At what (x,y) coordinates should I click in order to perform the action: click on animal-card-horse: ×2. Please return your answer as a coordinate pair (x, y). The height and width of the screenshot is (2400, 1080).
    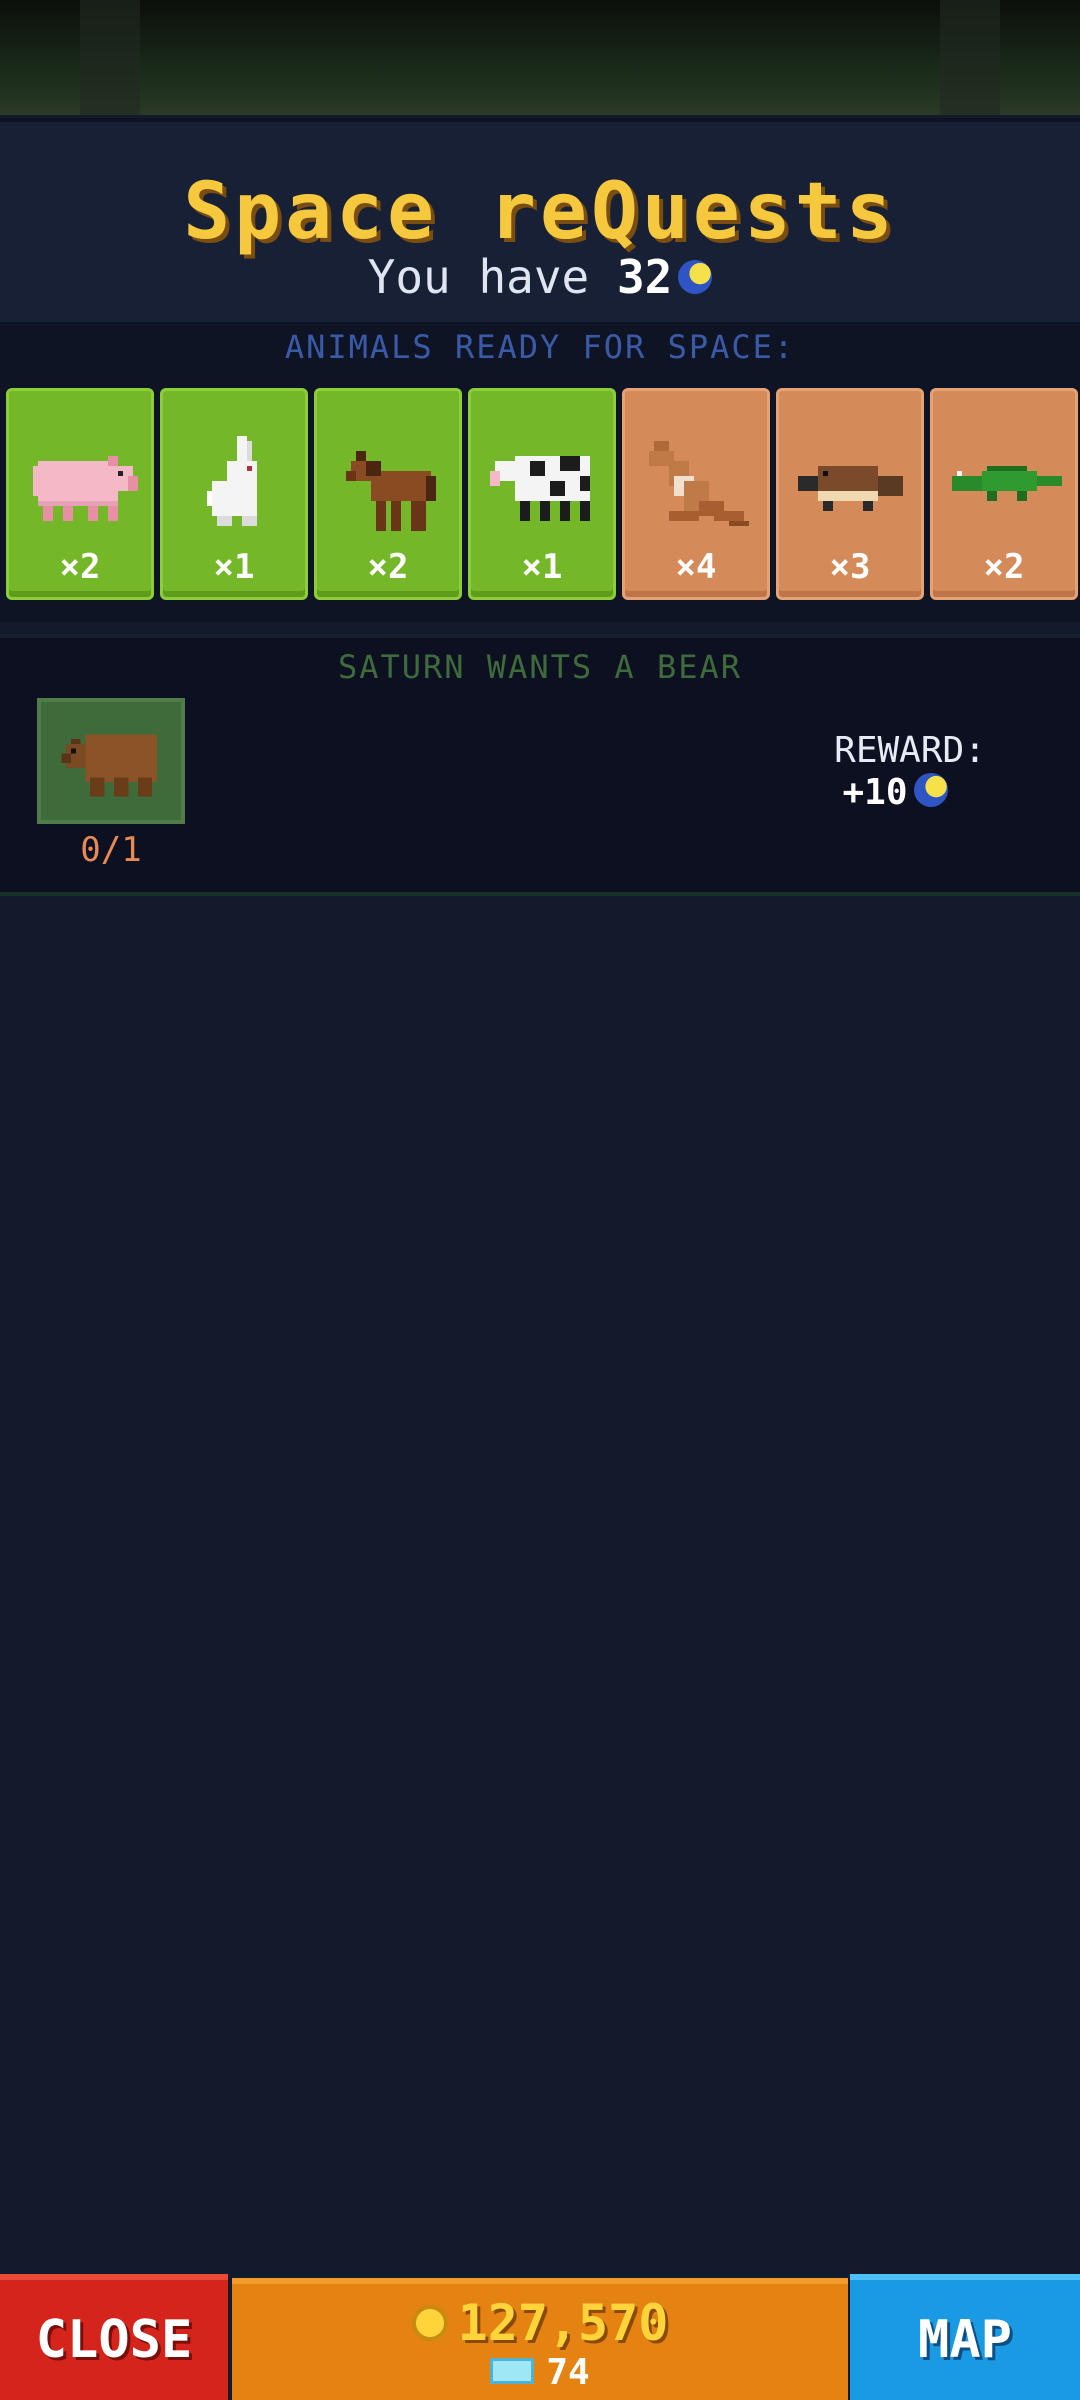
    Looking at the image, I should click on (388, 494).